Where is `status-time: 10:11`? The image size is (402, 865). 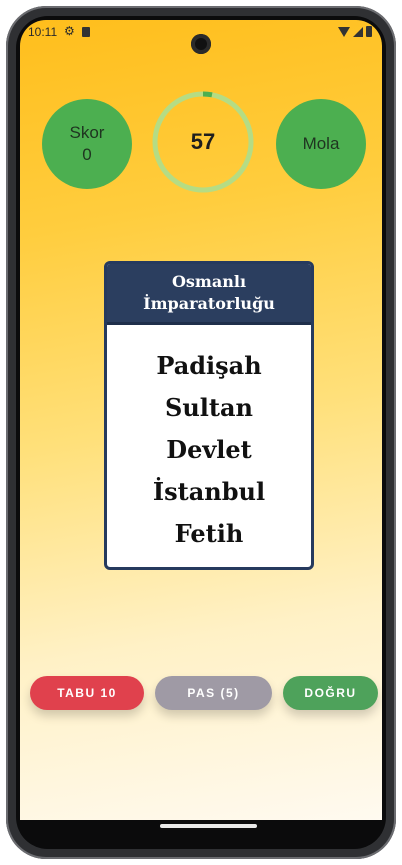 status-time: 10:11 is located at coordinates (43, 32).